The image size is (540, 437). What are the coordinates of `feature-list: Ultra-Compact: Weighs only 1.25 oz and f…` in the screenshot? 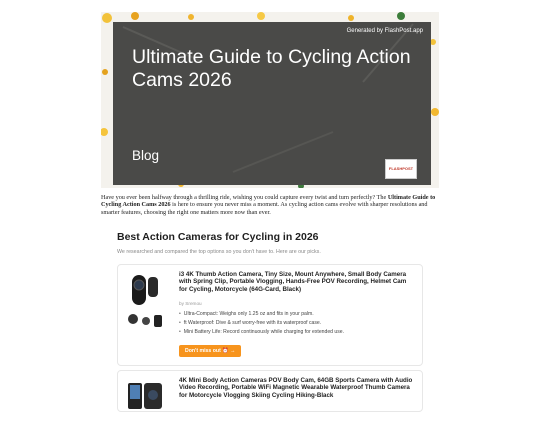 It's located at (261, 323).